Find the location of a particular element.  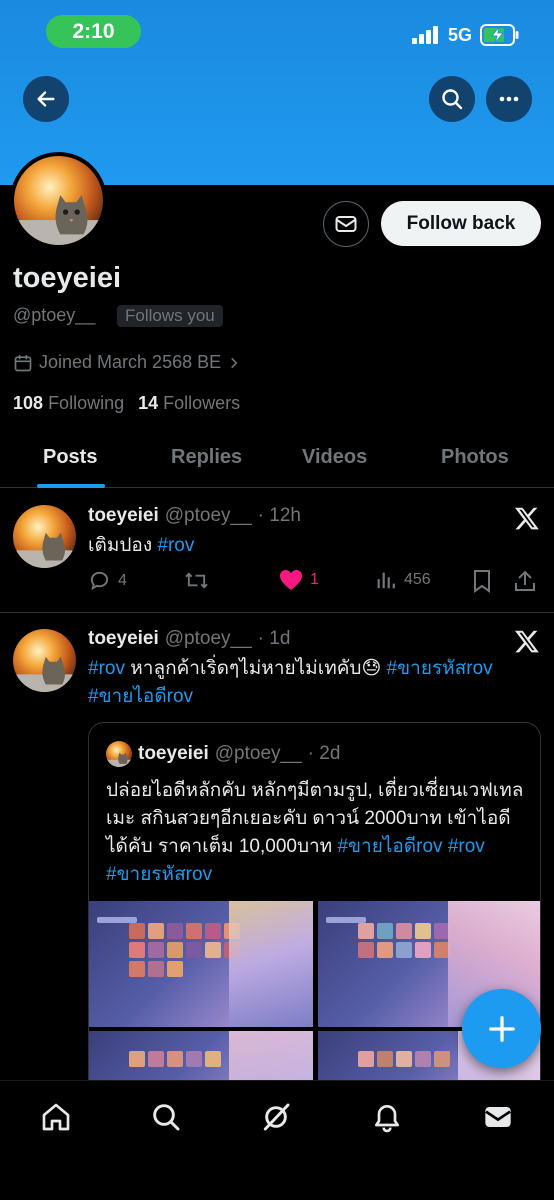

post-header: toeyeiei @ptoey__ · 12h is located at coordinates (194, 516).